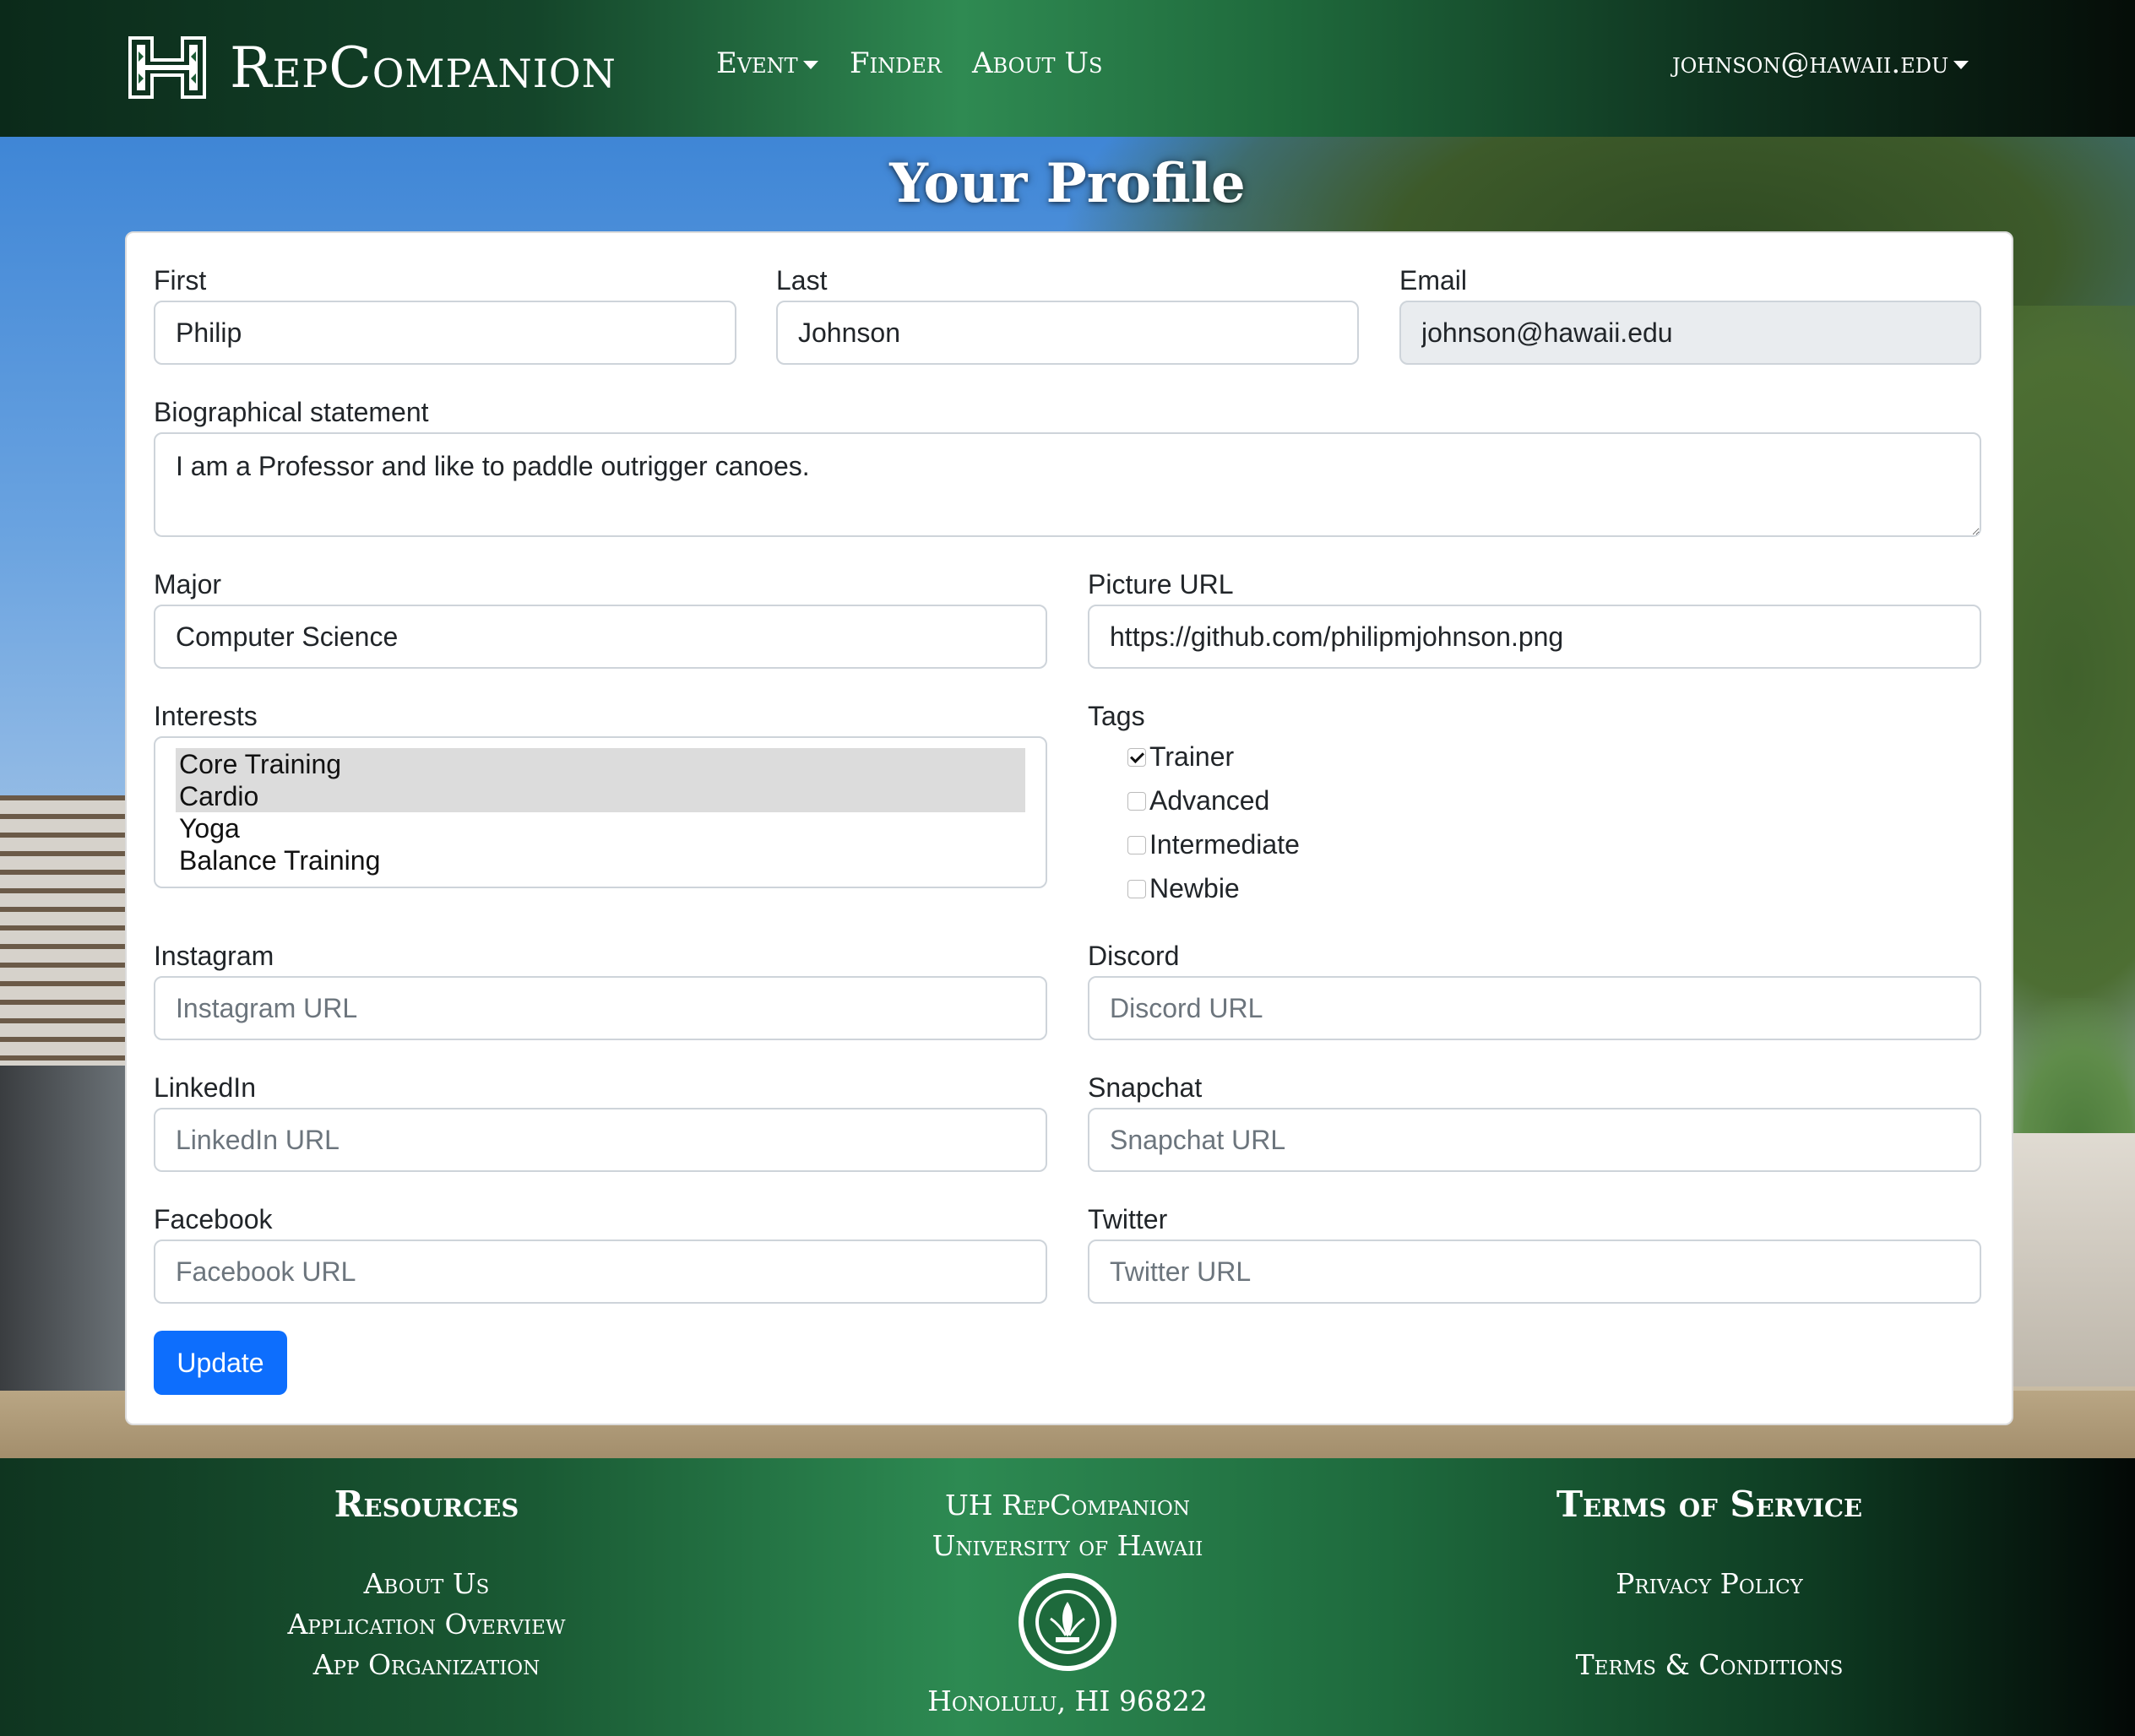 Image resolution: width=2135 pixels, height=1736 pixels. I want to click on interest-option: Core Training, so click(600, 764).